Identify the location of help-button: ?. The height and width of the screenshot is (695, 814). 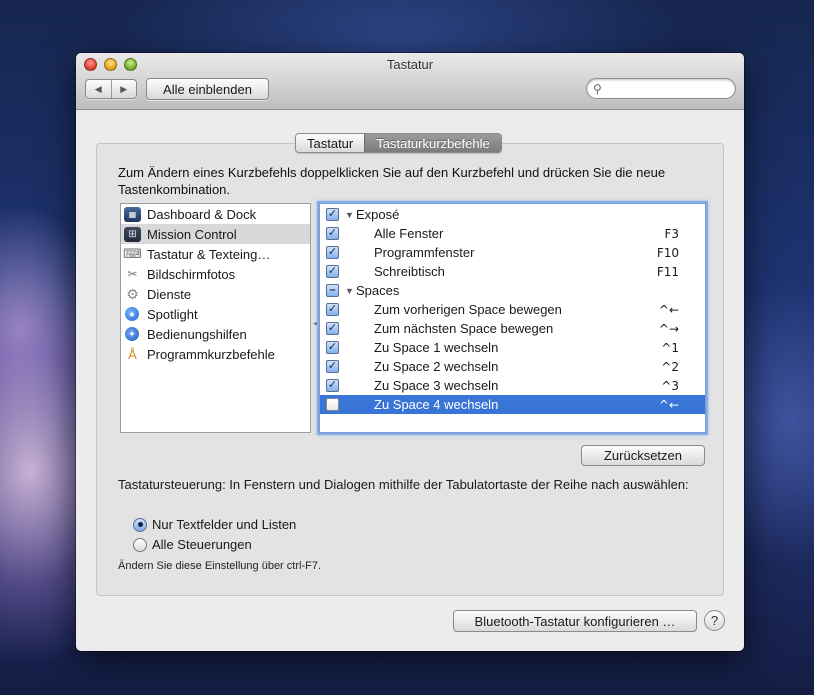
(714, 620).